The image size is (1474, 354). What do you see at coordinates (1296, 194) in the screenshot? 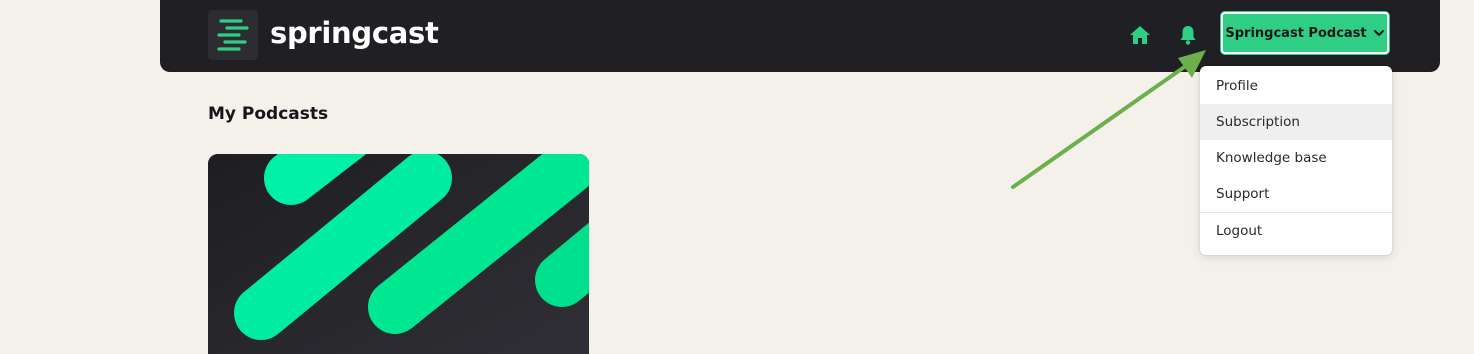
I see `menu-item-support: Support` at bounding box center [1296, 194].